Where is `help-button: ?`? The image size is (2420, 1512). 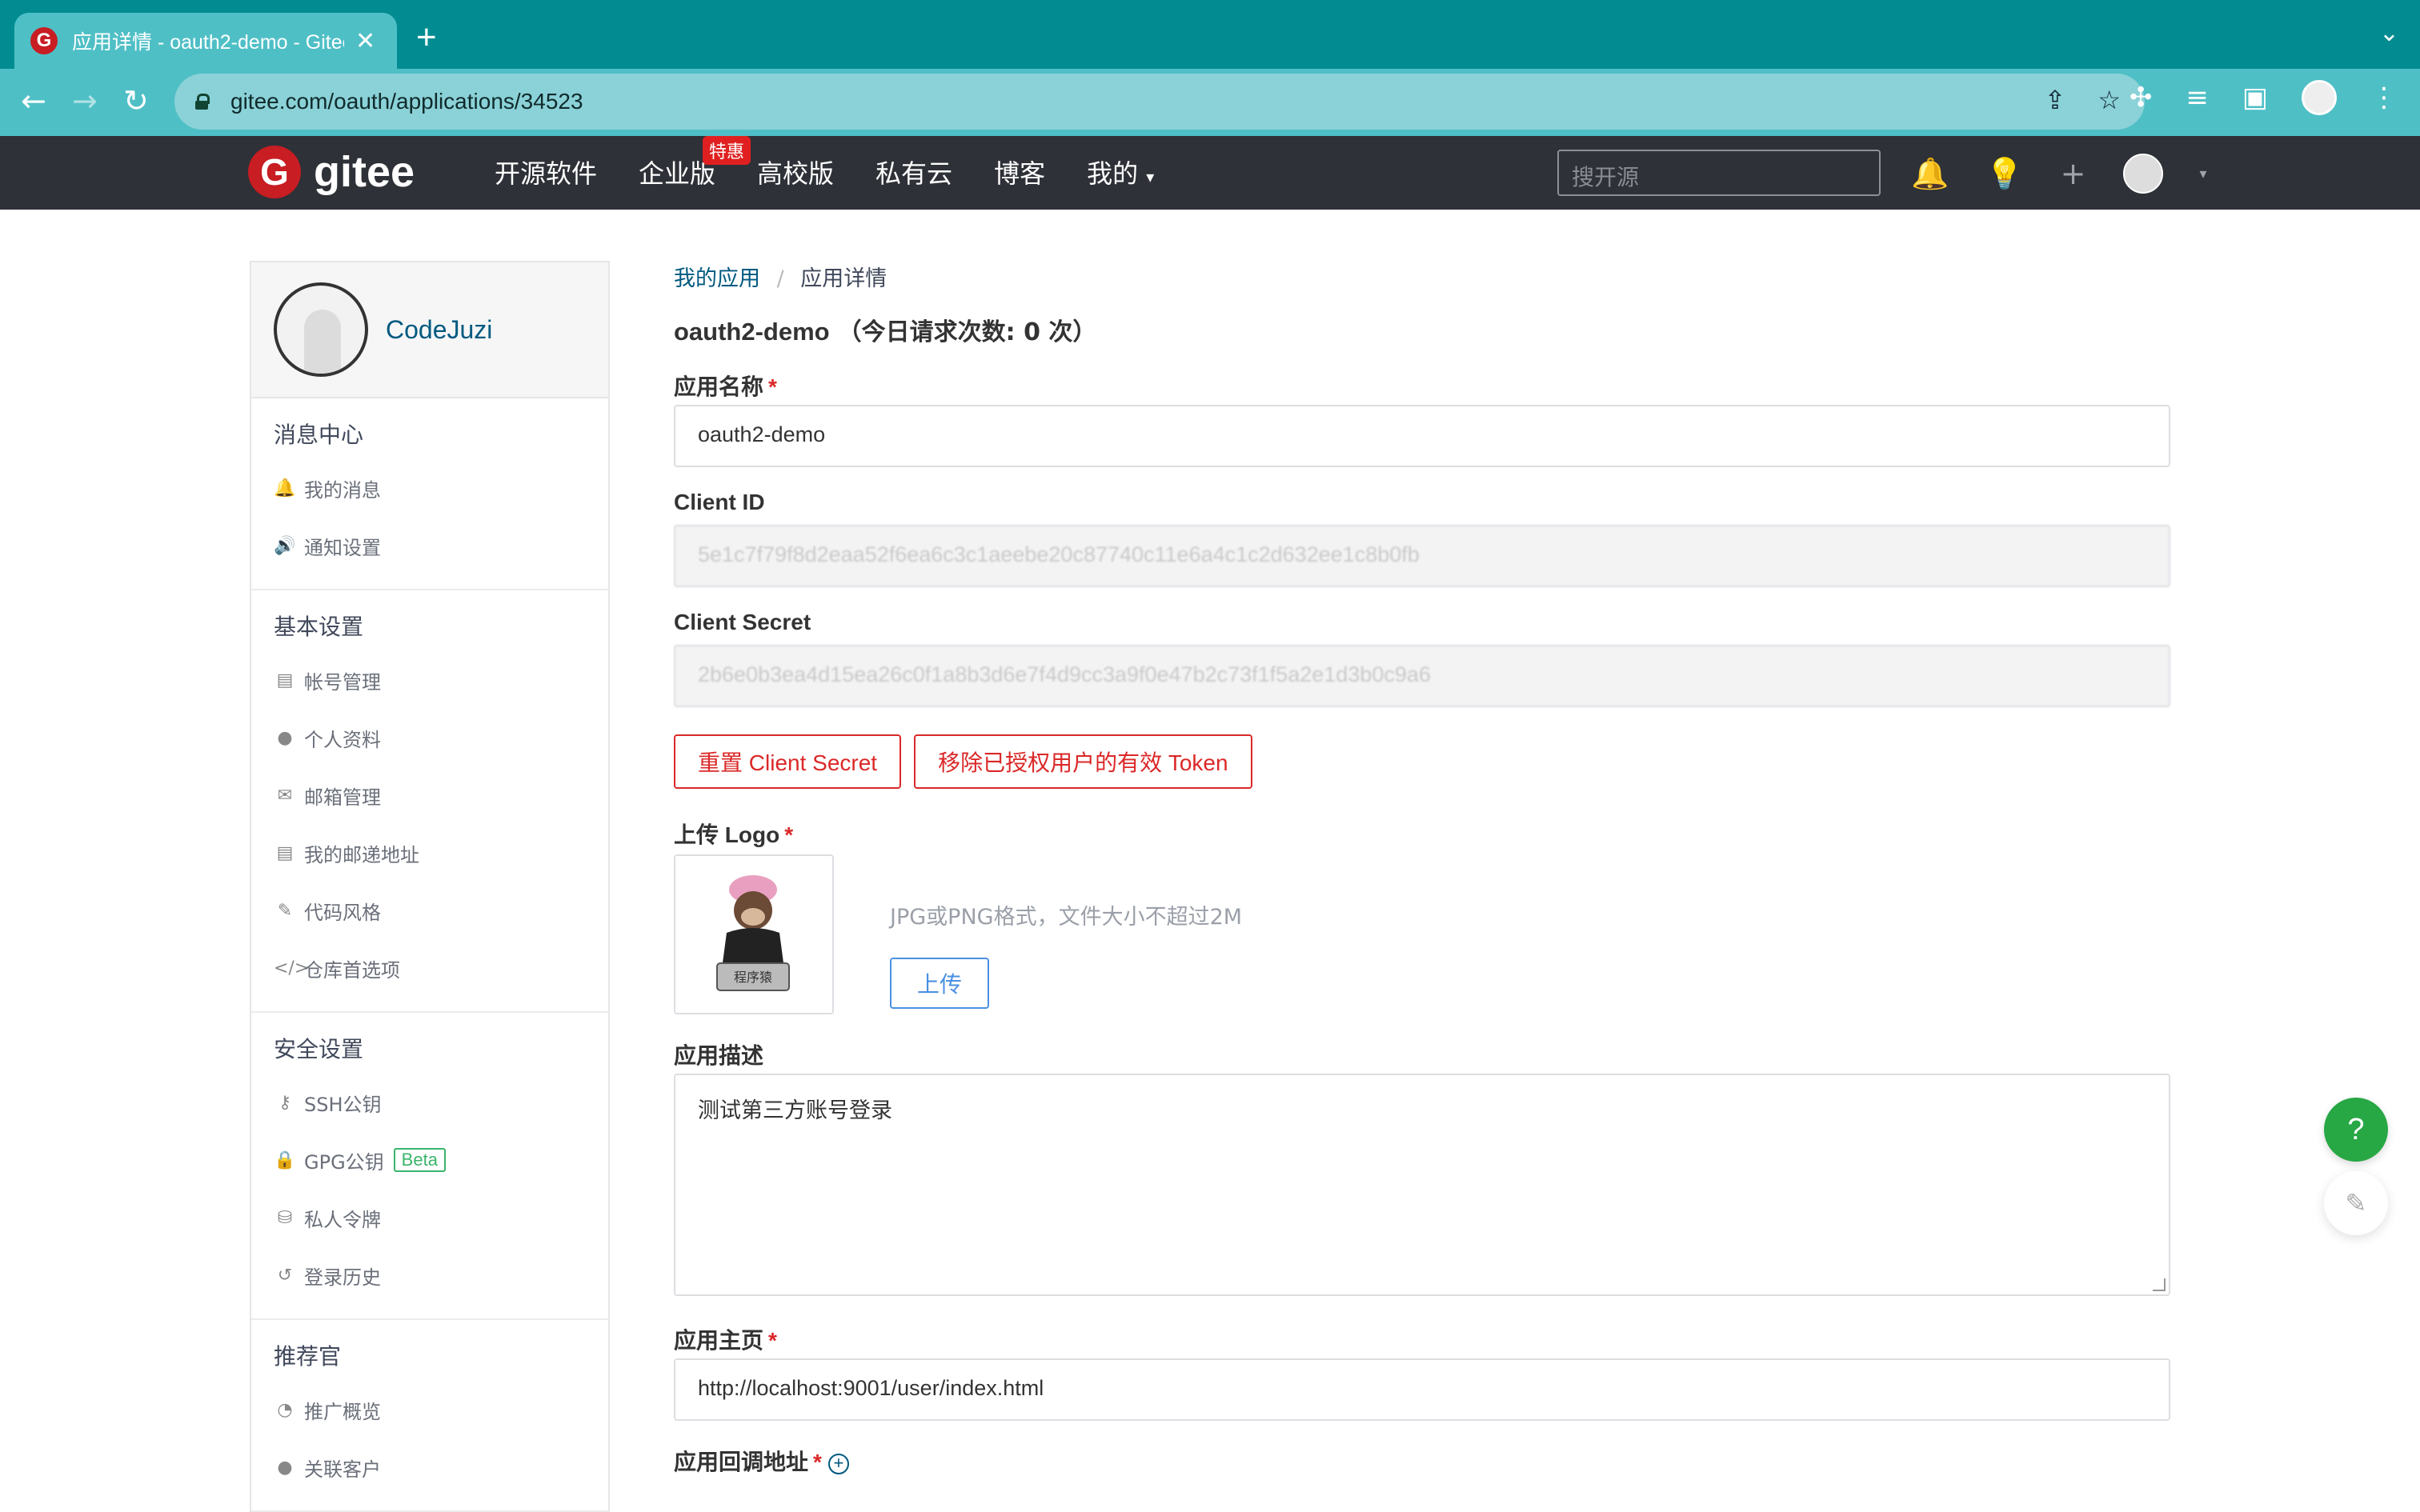 help-button: ? is located at coordinates (2356, 1130).